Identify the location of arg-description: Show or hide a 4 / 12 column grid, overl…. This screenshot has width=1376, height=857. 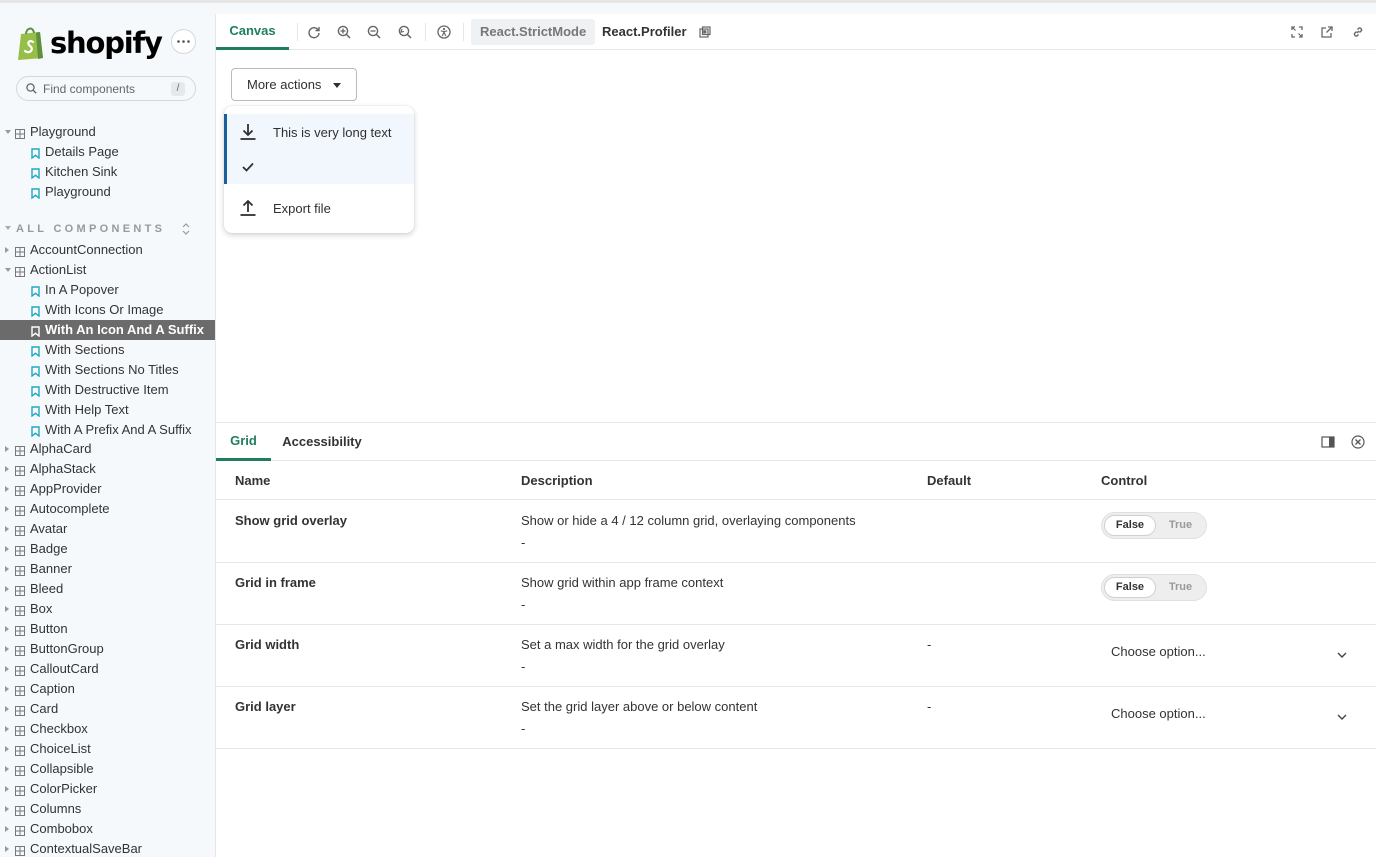
(688, 520).